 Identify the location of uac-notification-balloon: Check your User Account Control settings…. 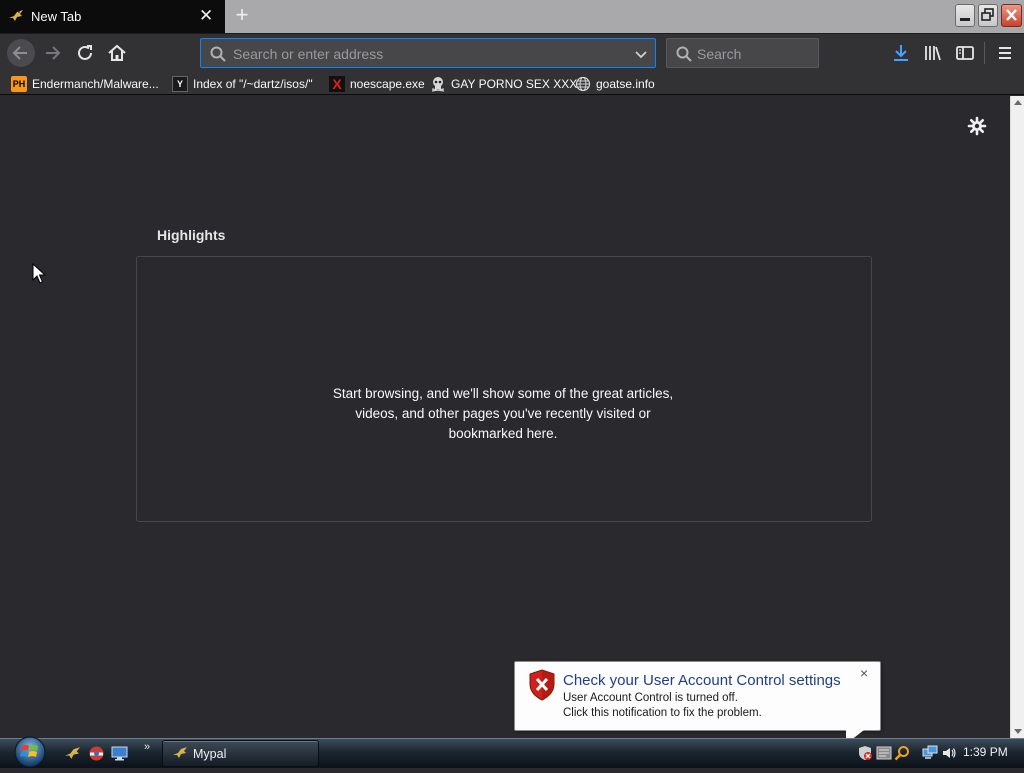
(697, 696).